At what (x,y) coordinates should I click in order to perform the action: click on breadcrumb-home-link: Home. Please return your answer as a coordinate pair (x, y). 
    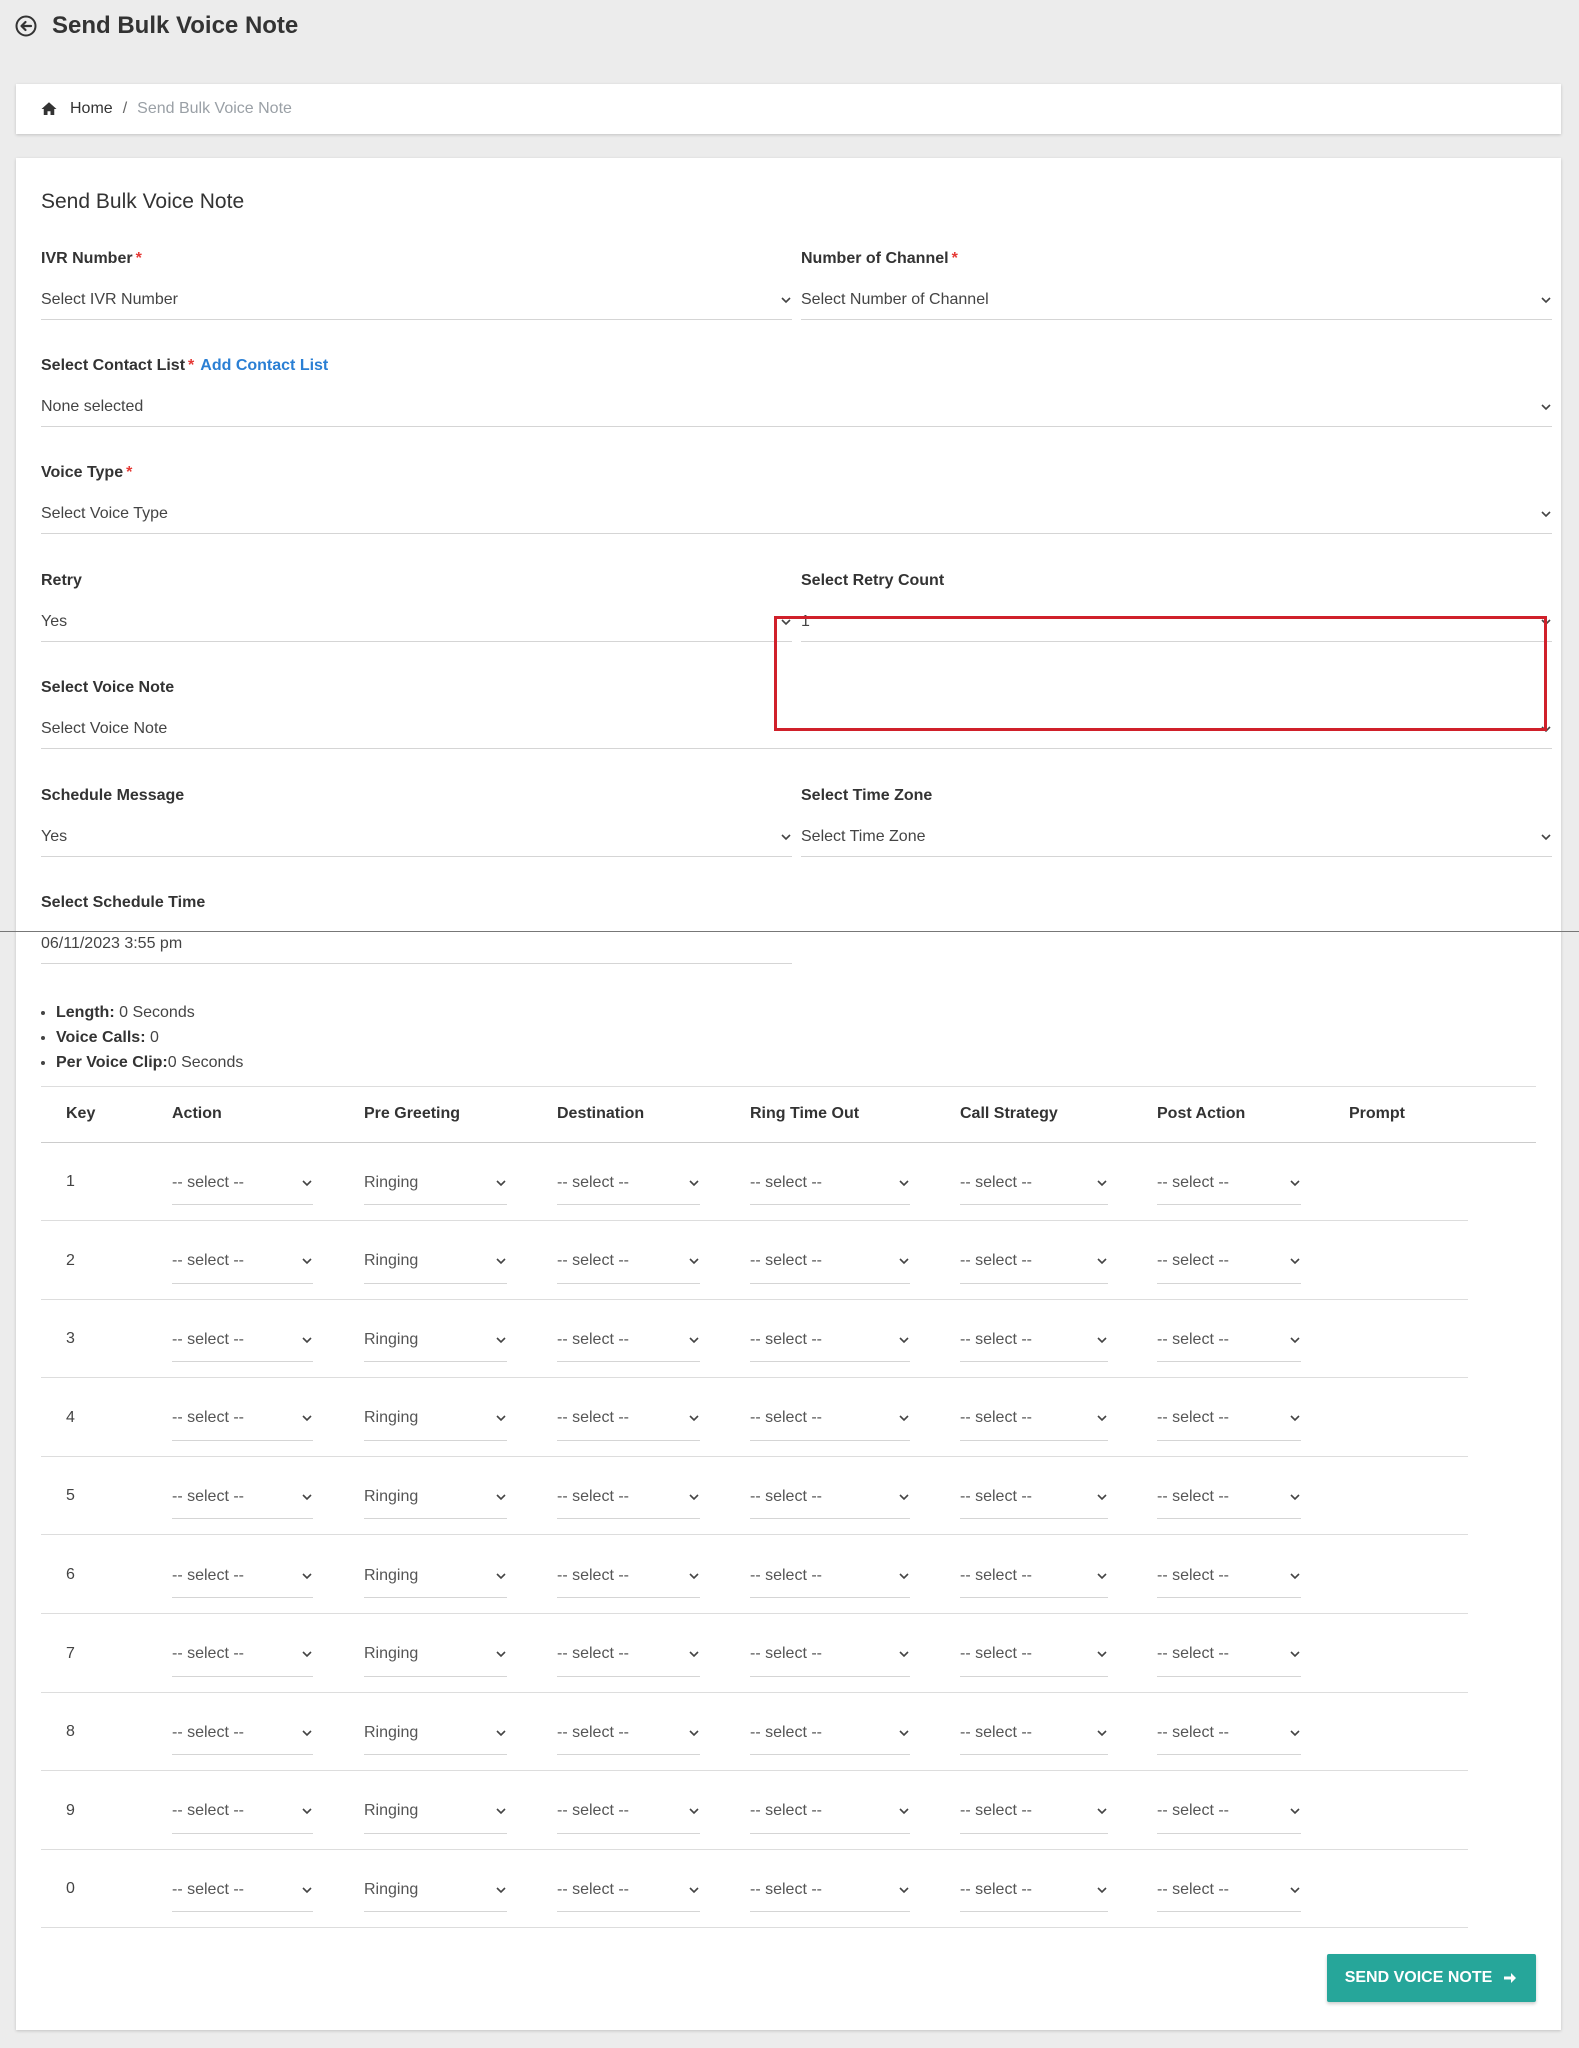
    Looking at the image, I should click on (91, 109).